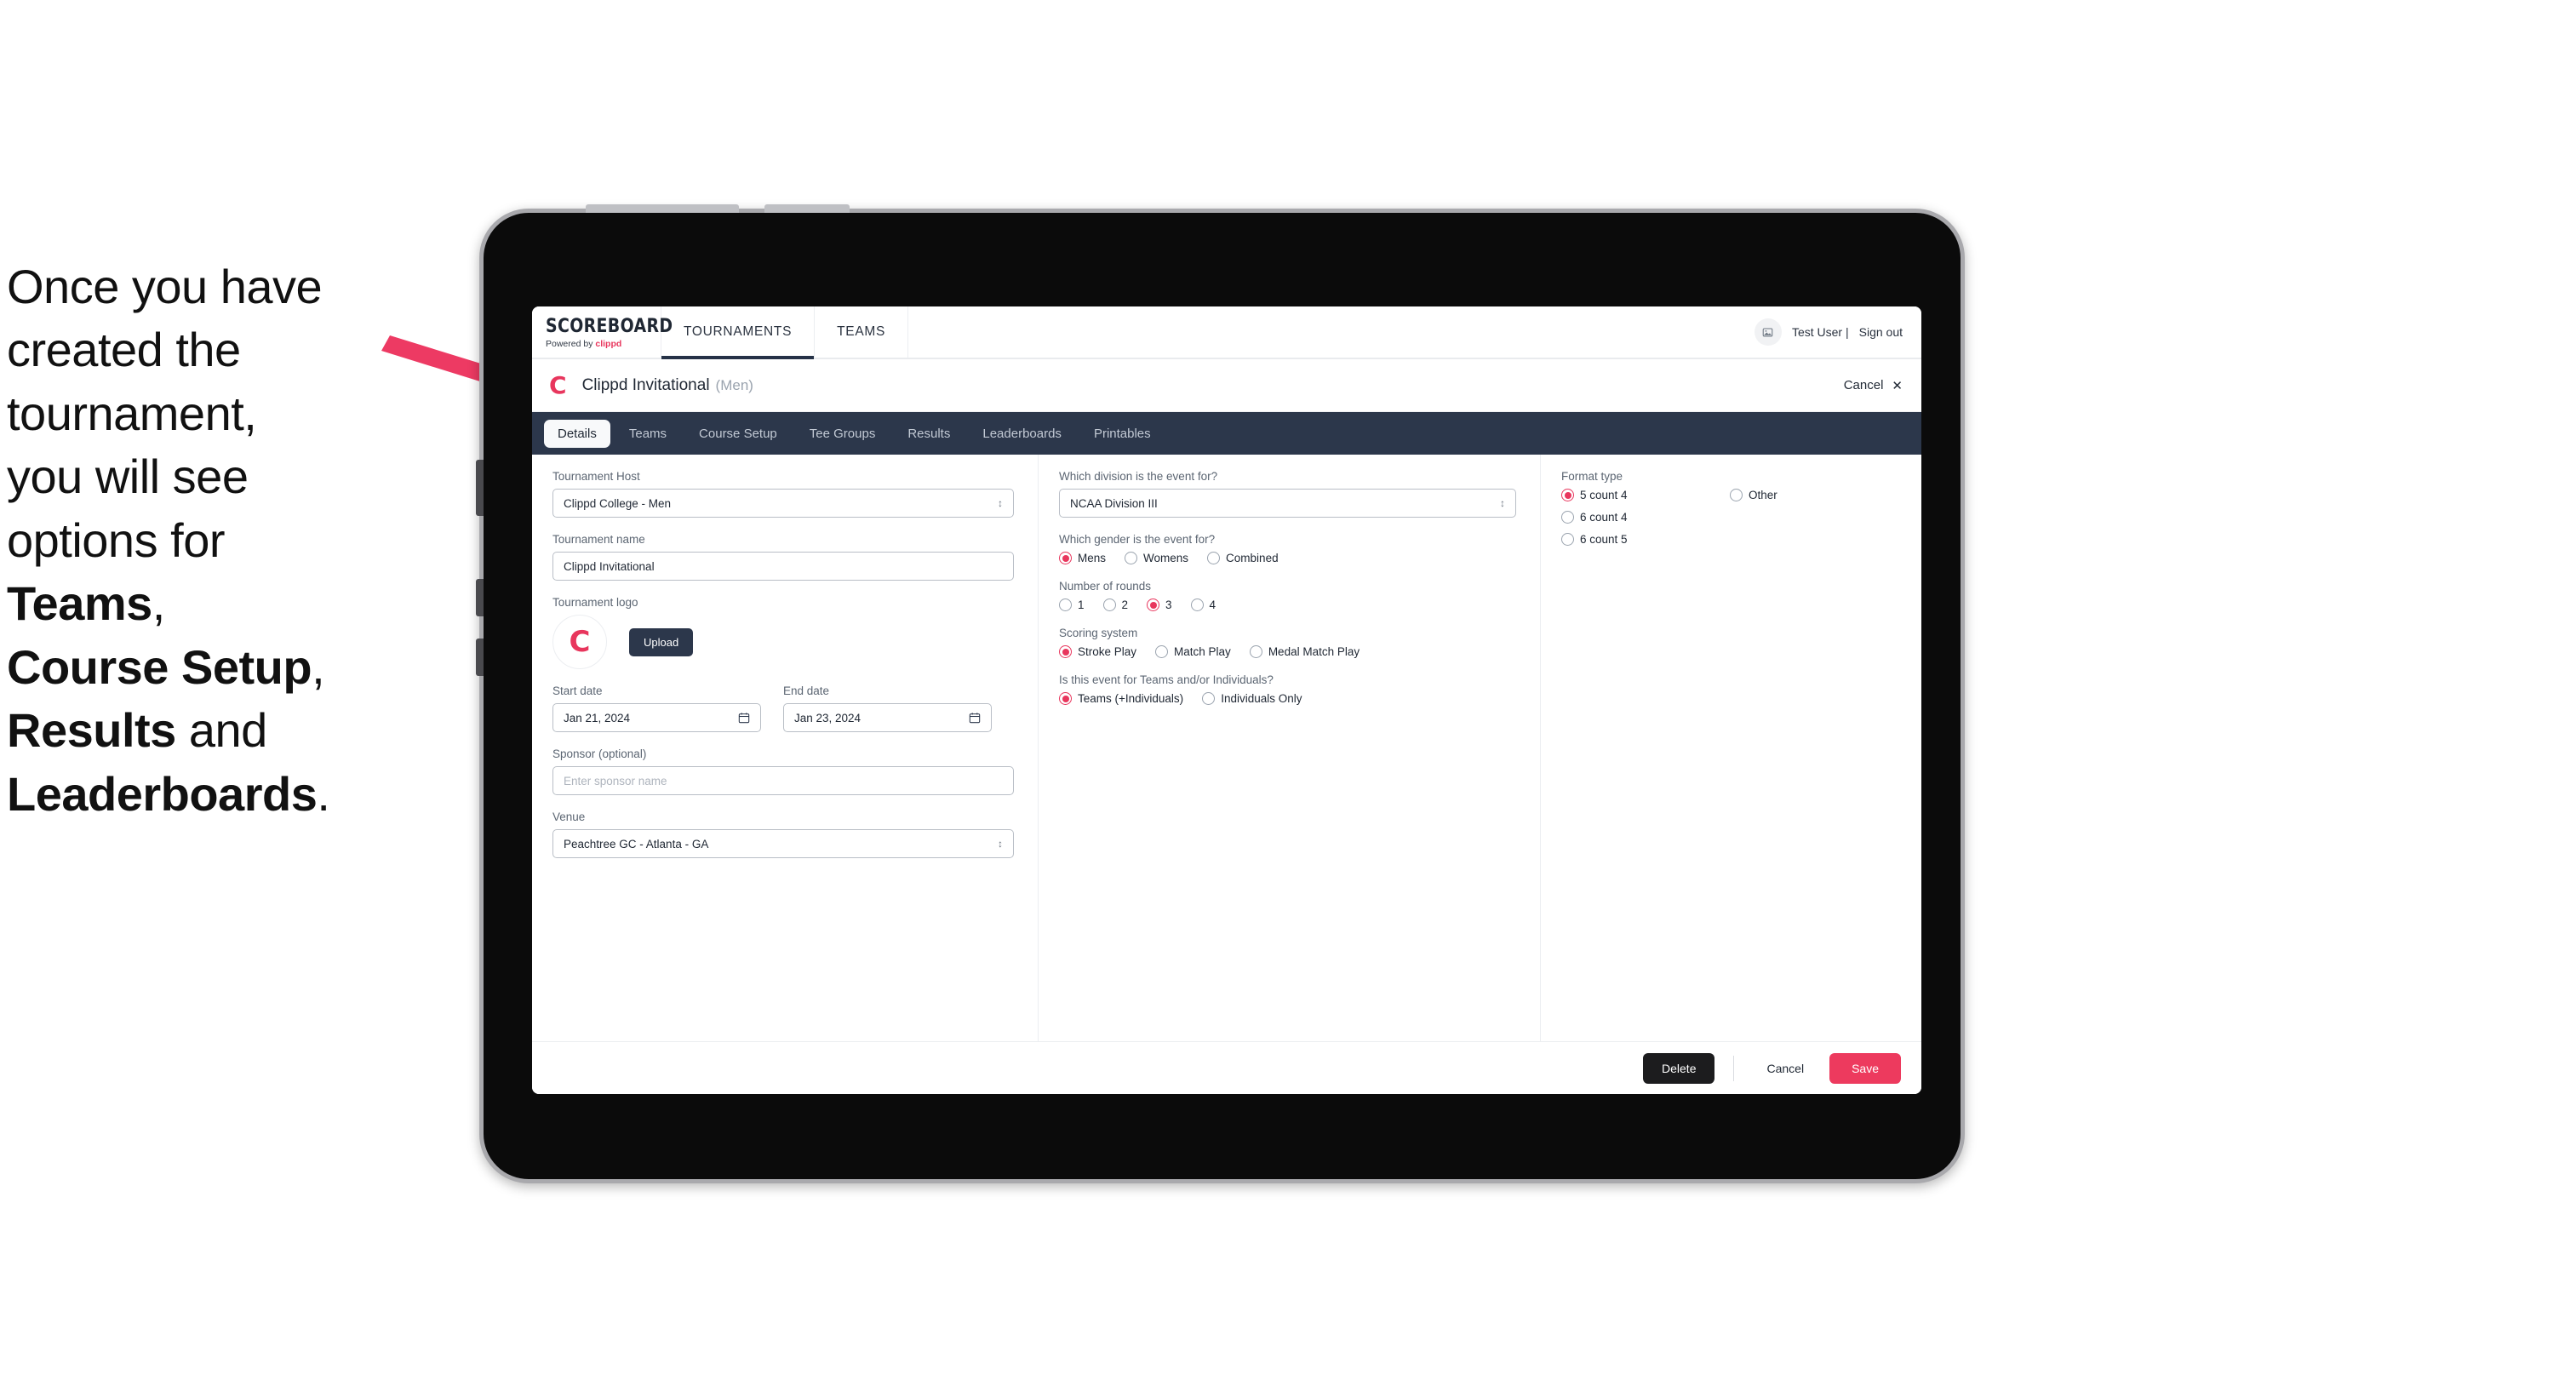 The image size is (2576, 1386). I want to click on venue-value: Peachtree GC - Atlanta - GA, so click(636, 843).